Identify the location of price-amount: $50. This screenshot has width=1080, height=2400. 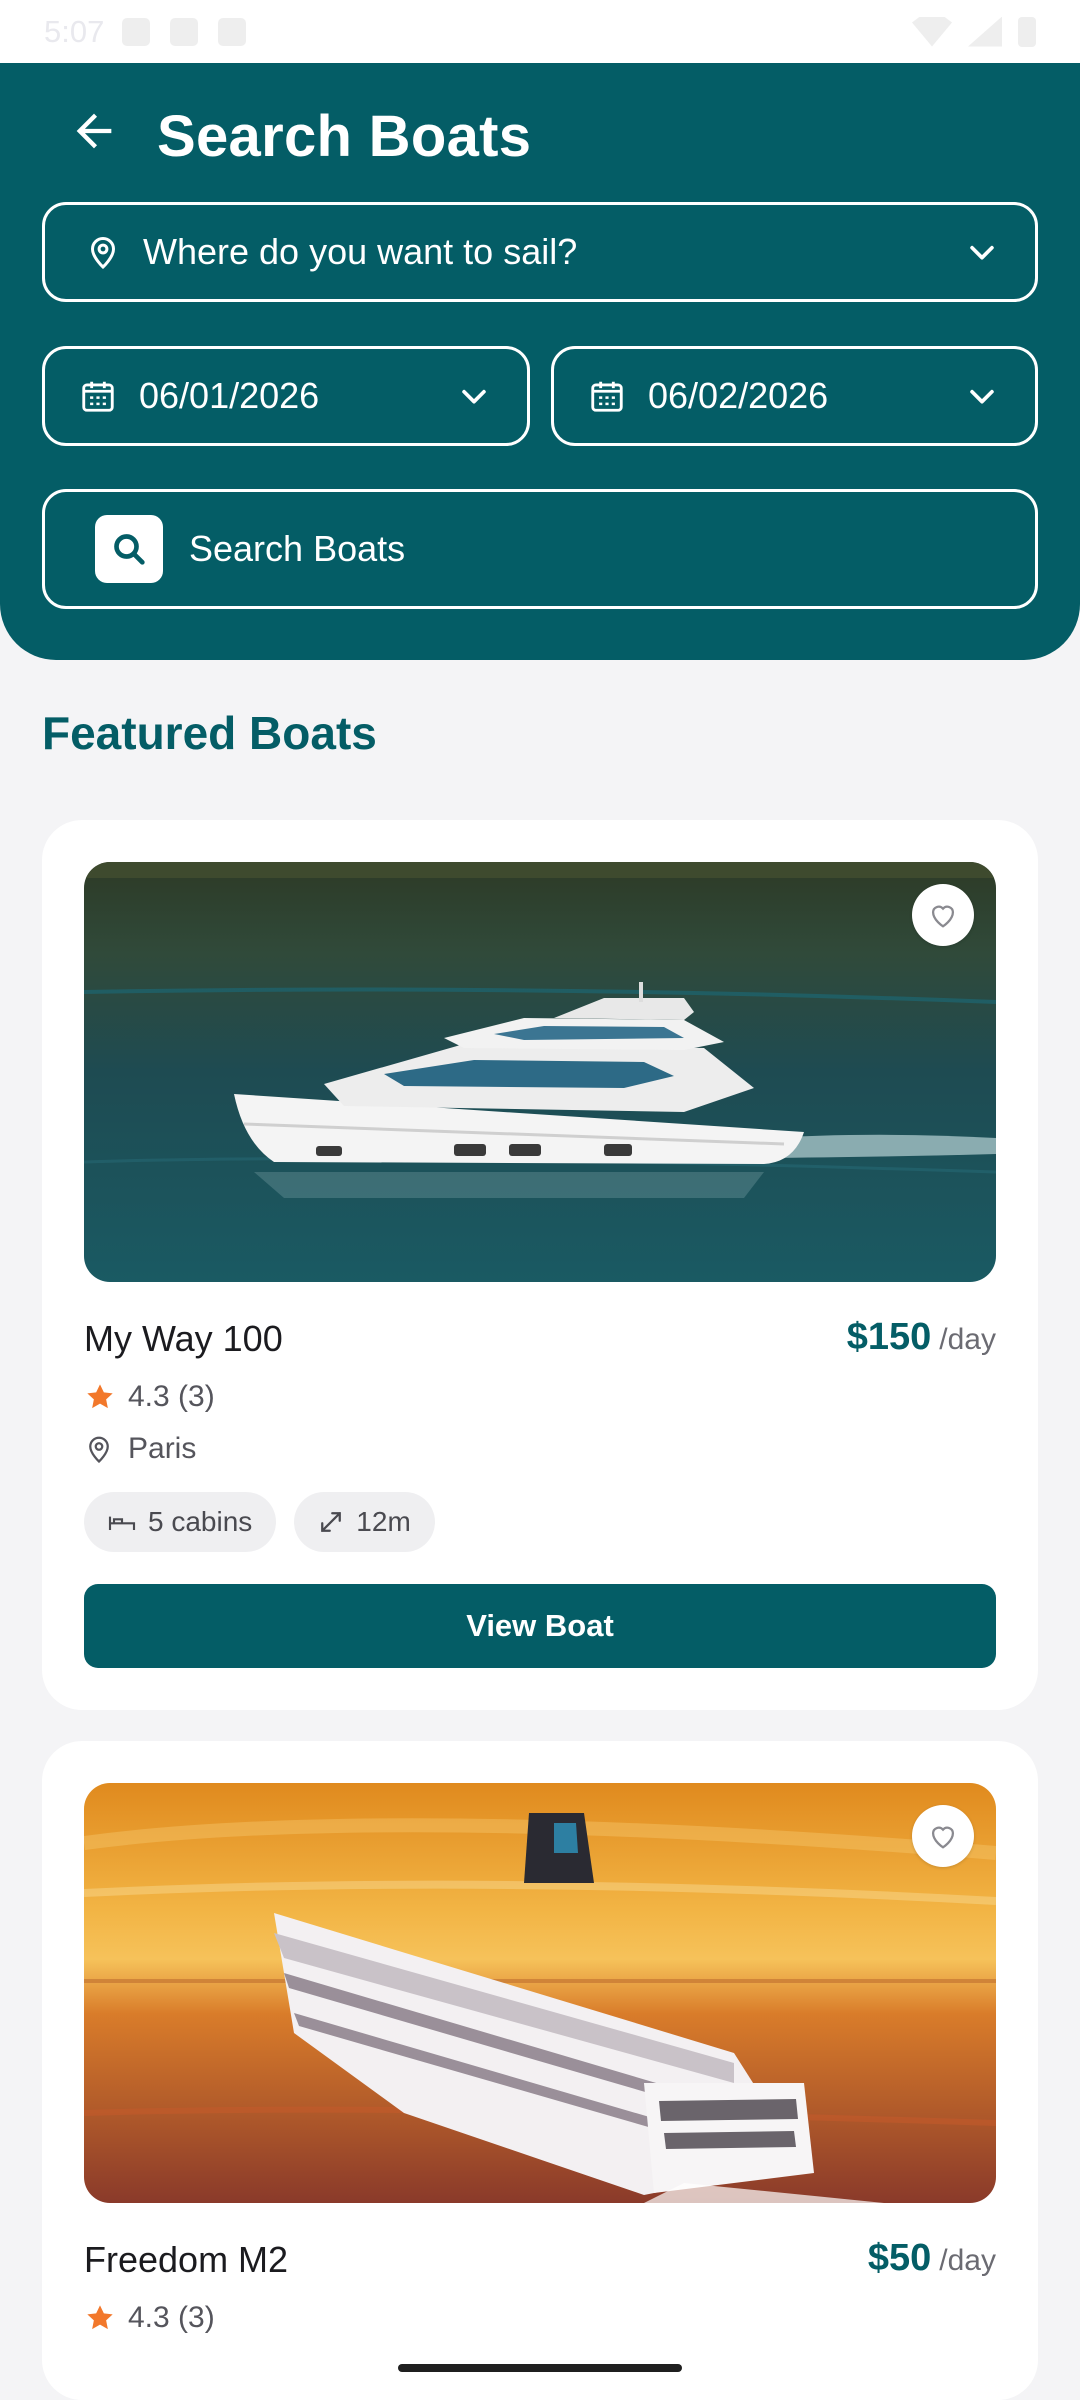
(899, 2258).